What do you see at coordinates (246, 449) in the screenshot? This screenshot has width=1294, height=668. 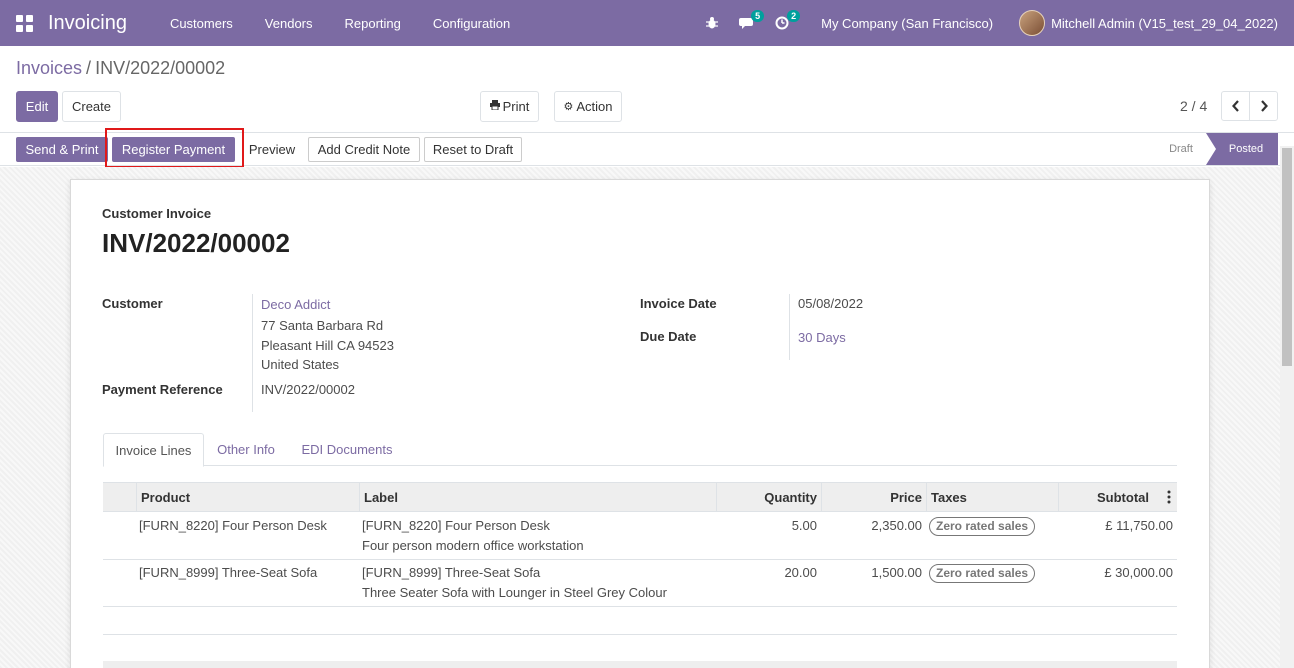 I see `tab-other-info: Other Info` at bounding box center [246, 449].